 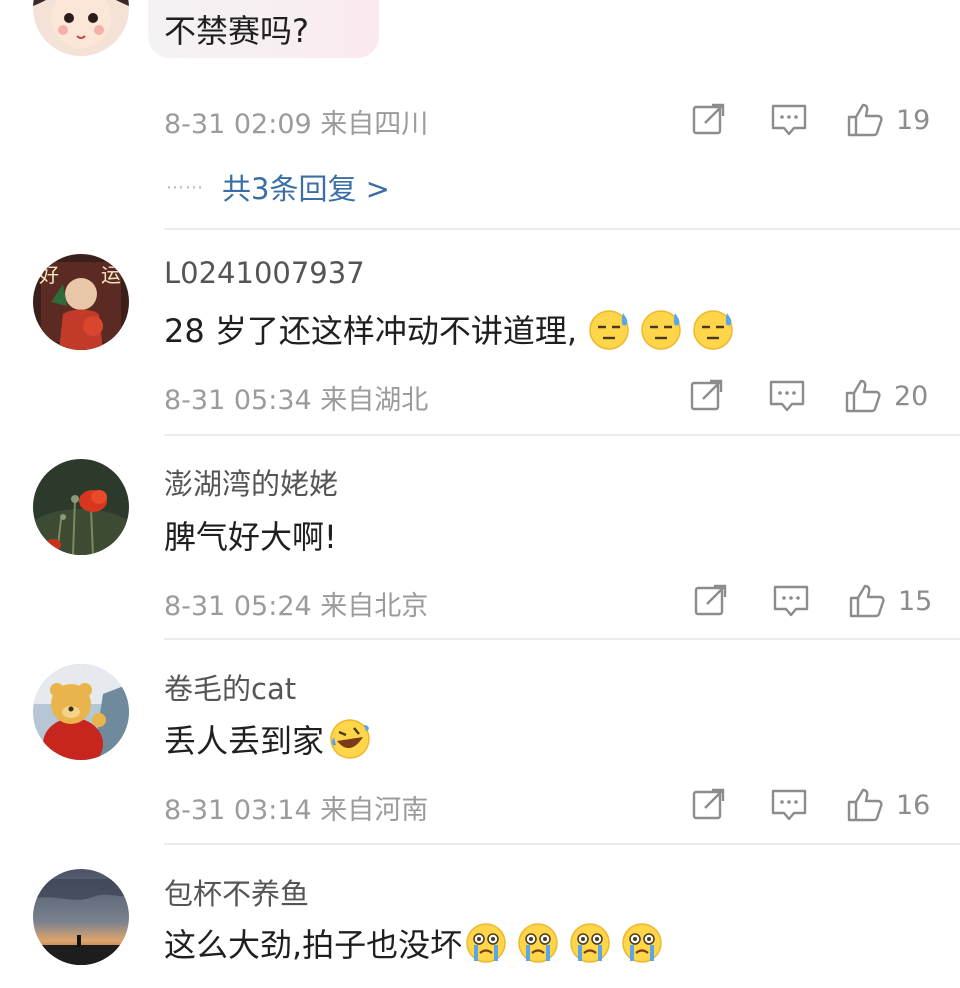 I want to click on comment-text: 脾气好大啊!, so click(x=250, y=535).